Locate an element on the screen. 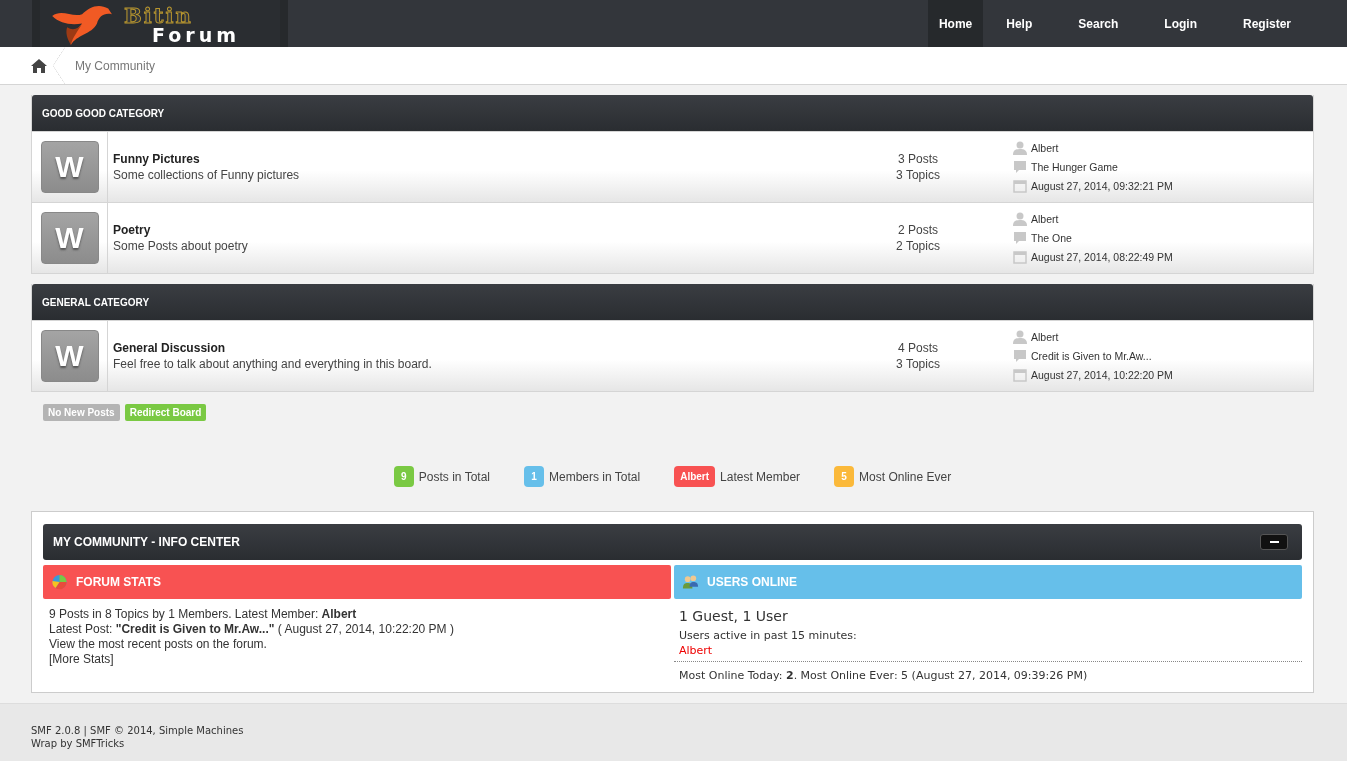  post-count: 3 Posts is located at coordinates (918, 159).